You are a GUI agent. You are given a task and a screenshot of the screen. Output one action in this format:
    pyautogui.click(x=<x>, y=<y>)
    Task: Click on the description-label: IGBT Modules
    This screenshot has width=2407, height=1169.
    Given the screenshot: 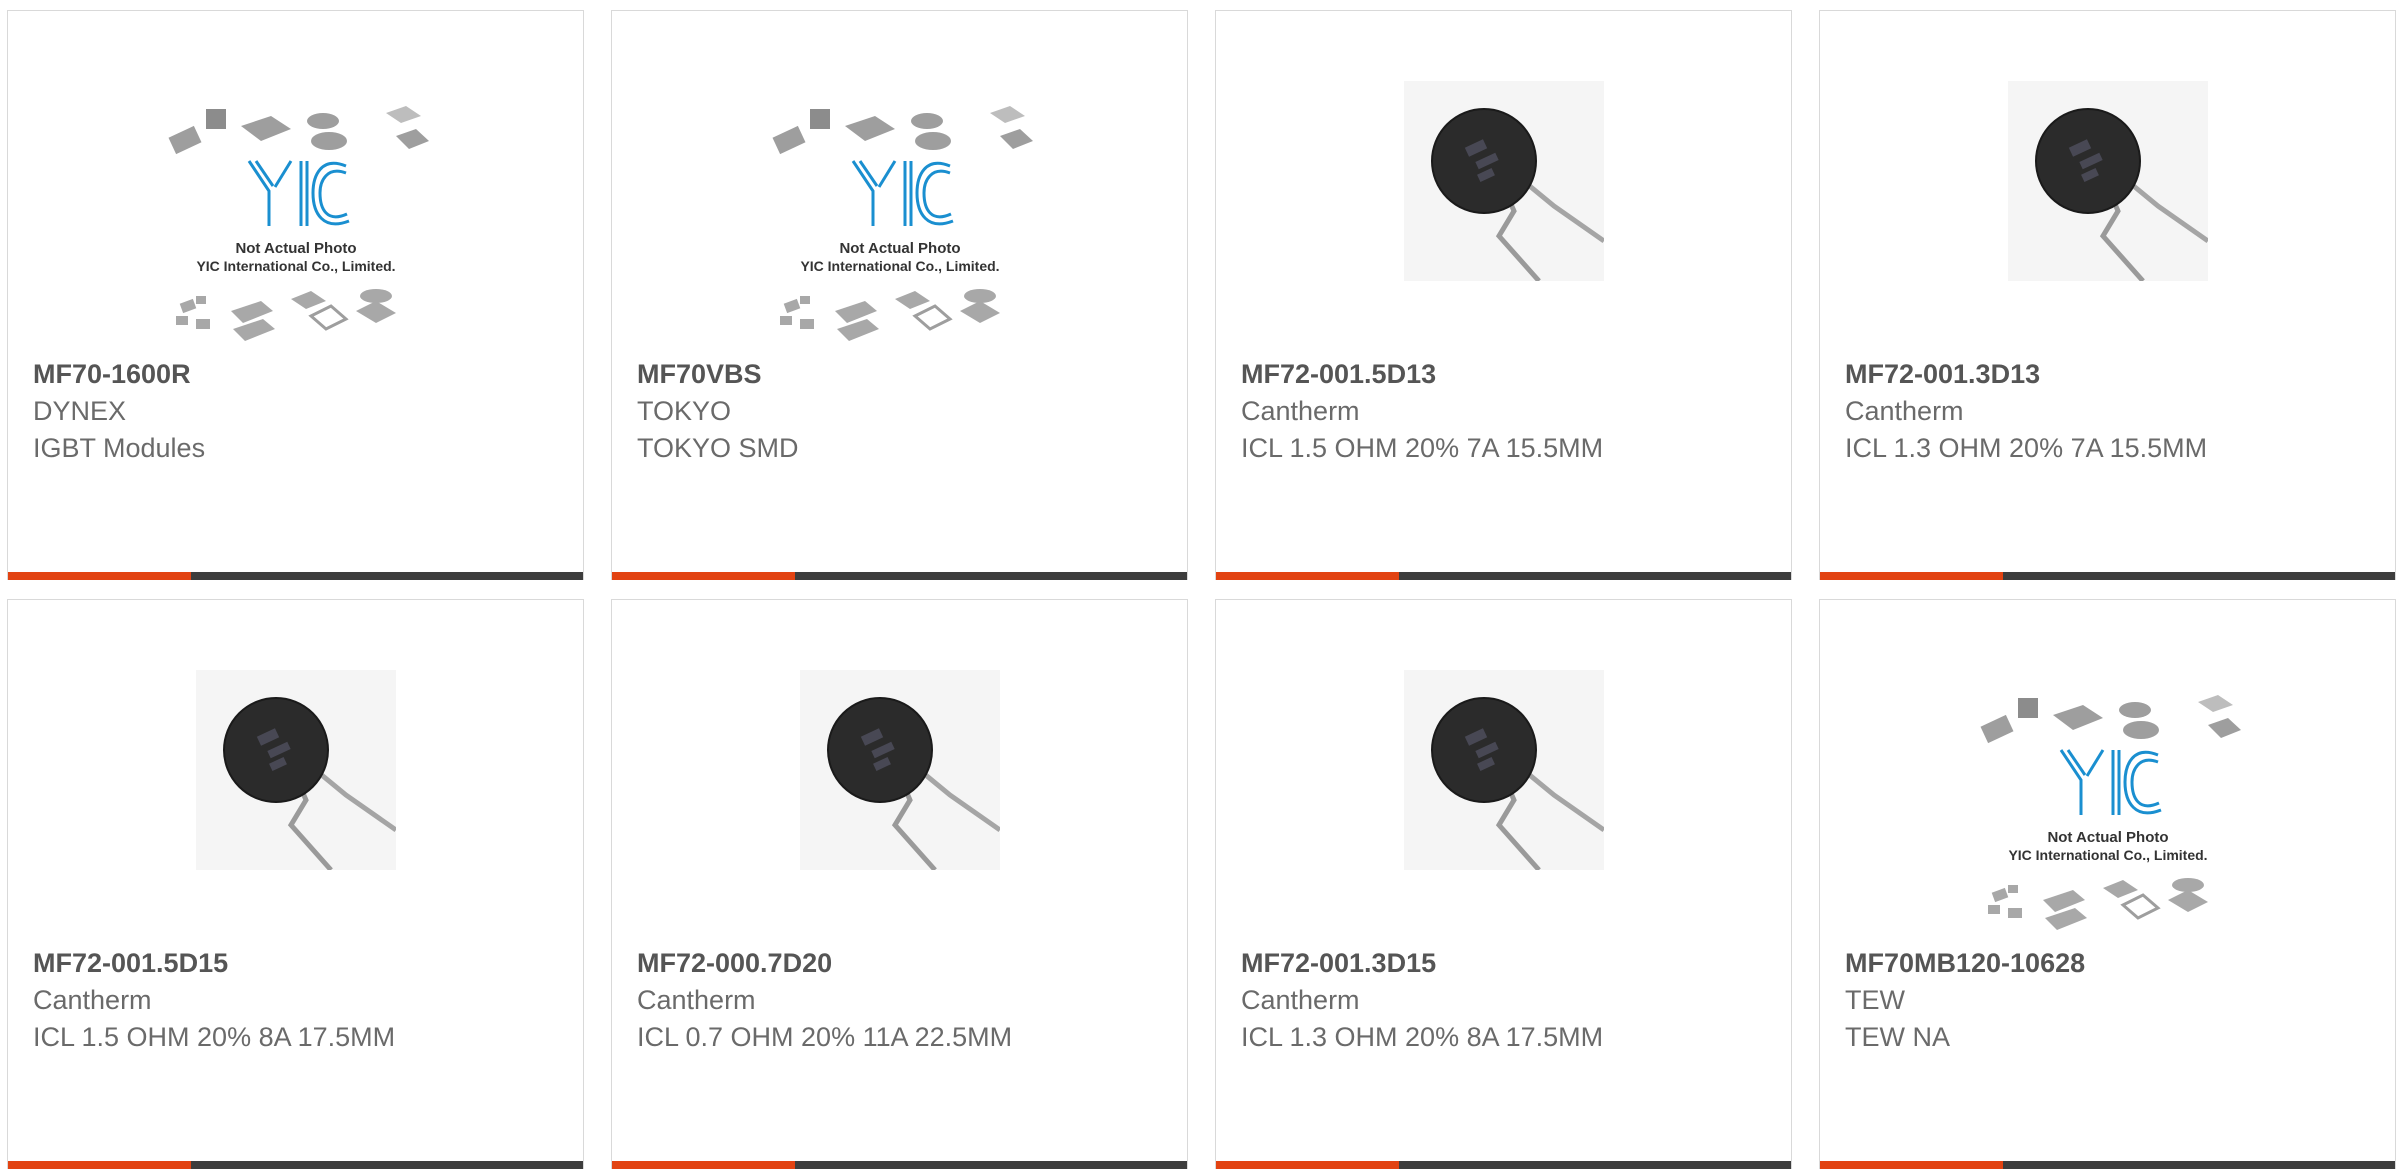 What is the action you would take?
    pyautogui.click(x=119, y=448)
    